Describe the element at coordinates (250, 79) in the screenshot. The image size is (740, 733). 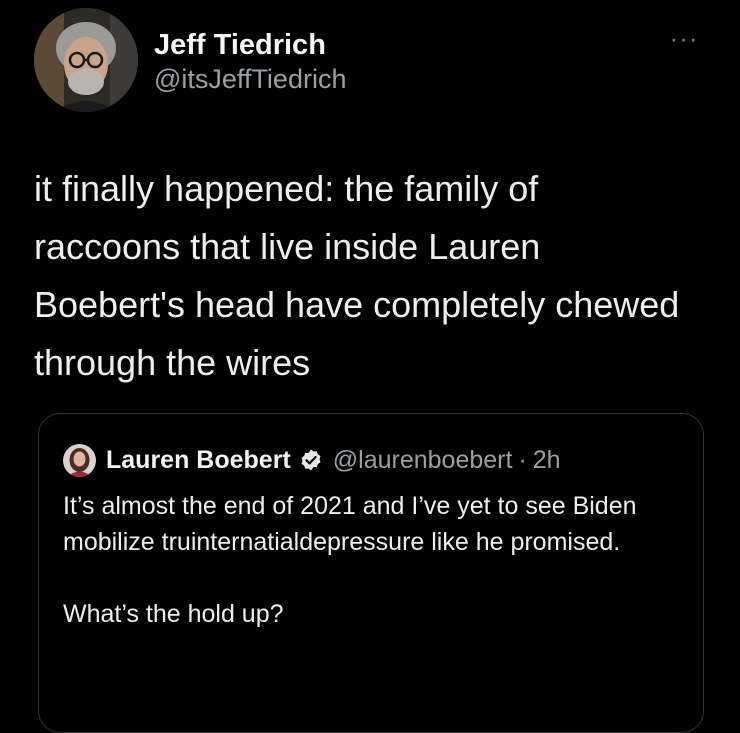
I see `author-handle: @itsJeffTiedrich` at that location.